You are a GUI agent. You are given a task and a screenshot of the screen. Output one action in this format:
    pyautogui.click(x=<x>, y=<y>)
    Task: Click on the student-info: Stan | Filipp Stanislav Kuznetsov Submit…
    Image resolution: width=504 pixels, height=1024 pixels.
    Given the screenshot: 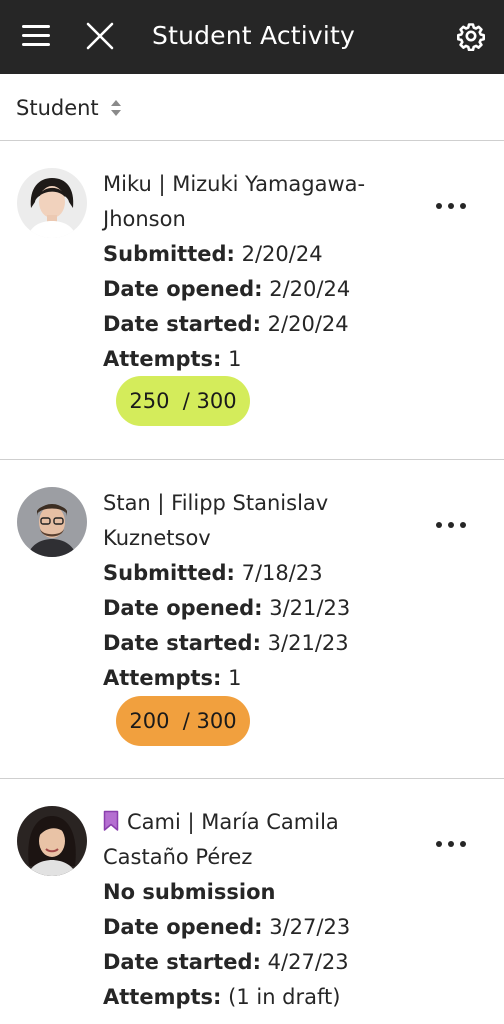 What is the action you would take?
    pyautogui.click(x=263, y=591)
    